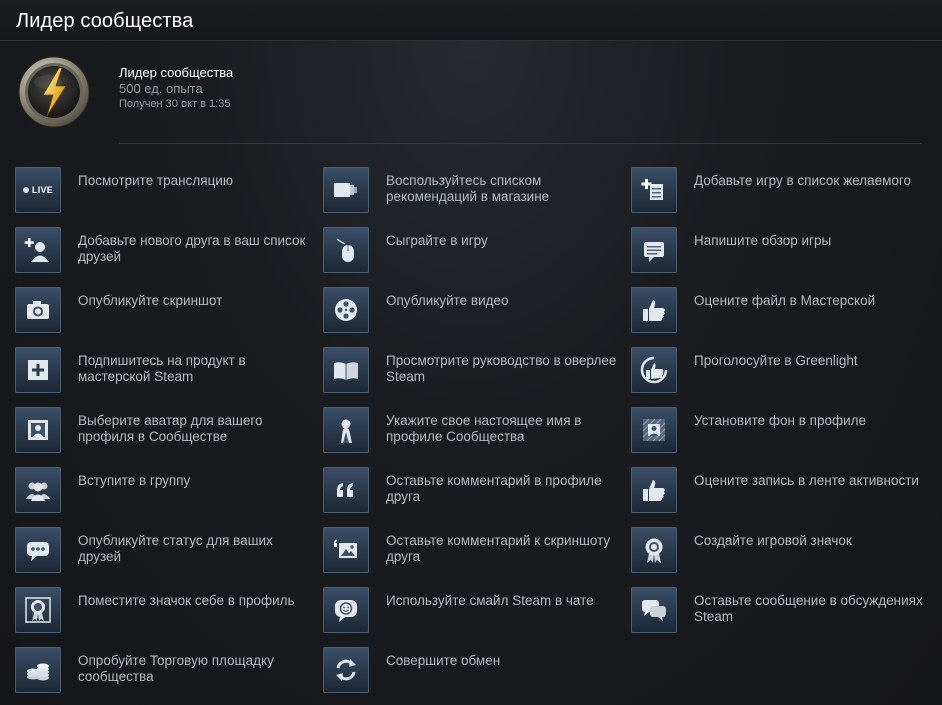  I want to click on screenshot-comment-icon, so click(346, 550).